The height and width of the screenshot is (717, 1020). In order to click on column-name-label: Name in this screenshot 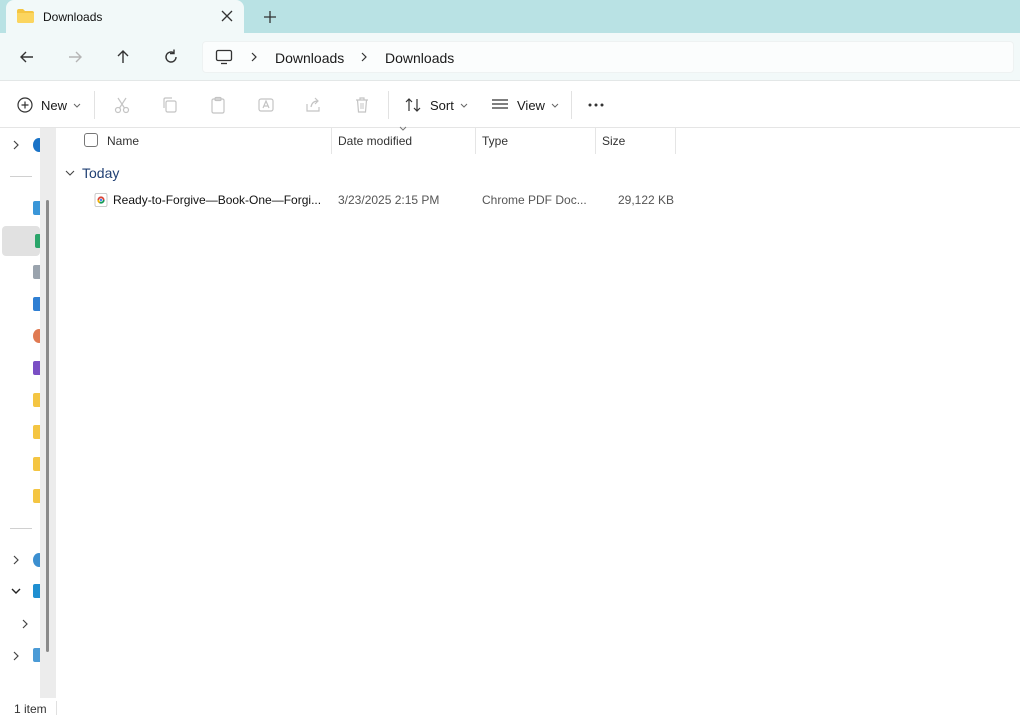, I will do `click(123, 141)`.